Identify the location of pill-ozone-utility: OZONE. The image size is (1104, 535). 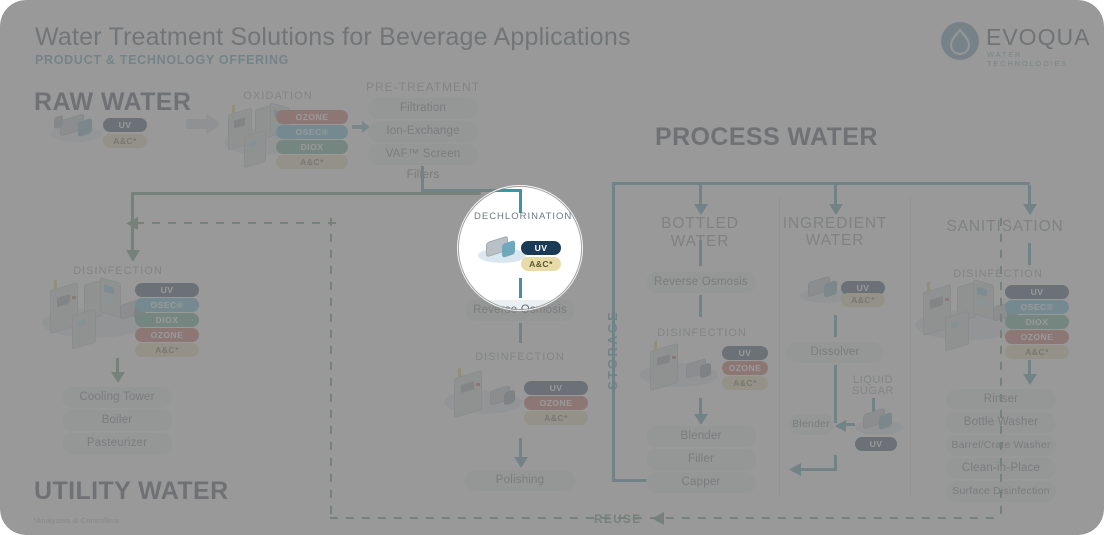
(167, 335).